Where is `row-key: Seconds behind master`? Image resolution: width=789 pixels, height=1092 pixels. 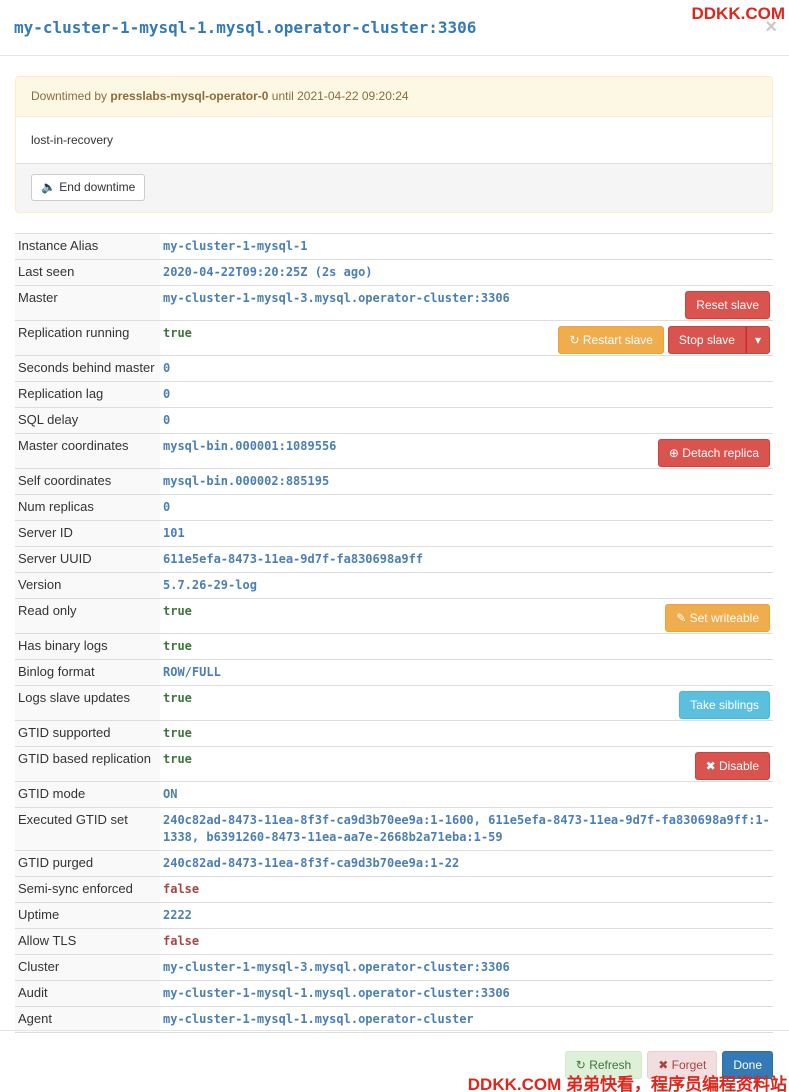 row-key: Seconds behind master is located at coordinates (87, 368).